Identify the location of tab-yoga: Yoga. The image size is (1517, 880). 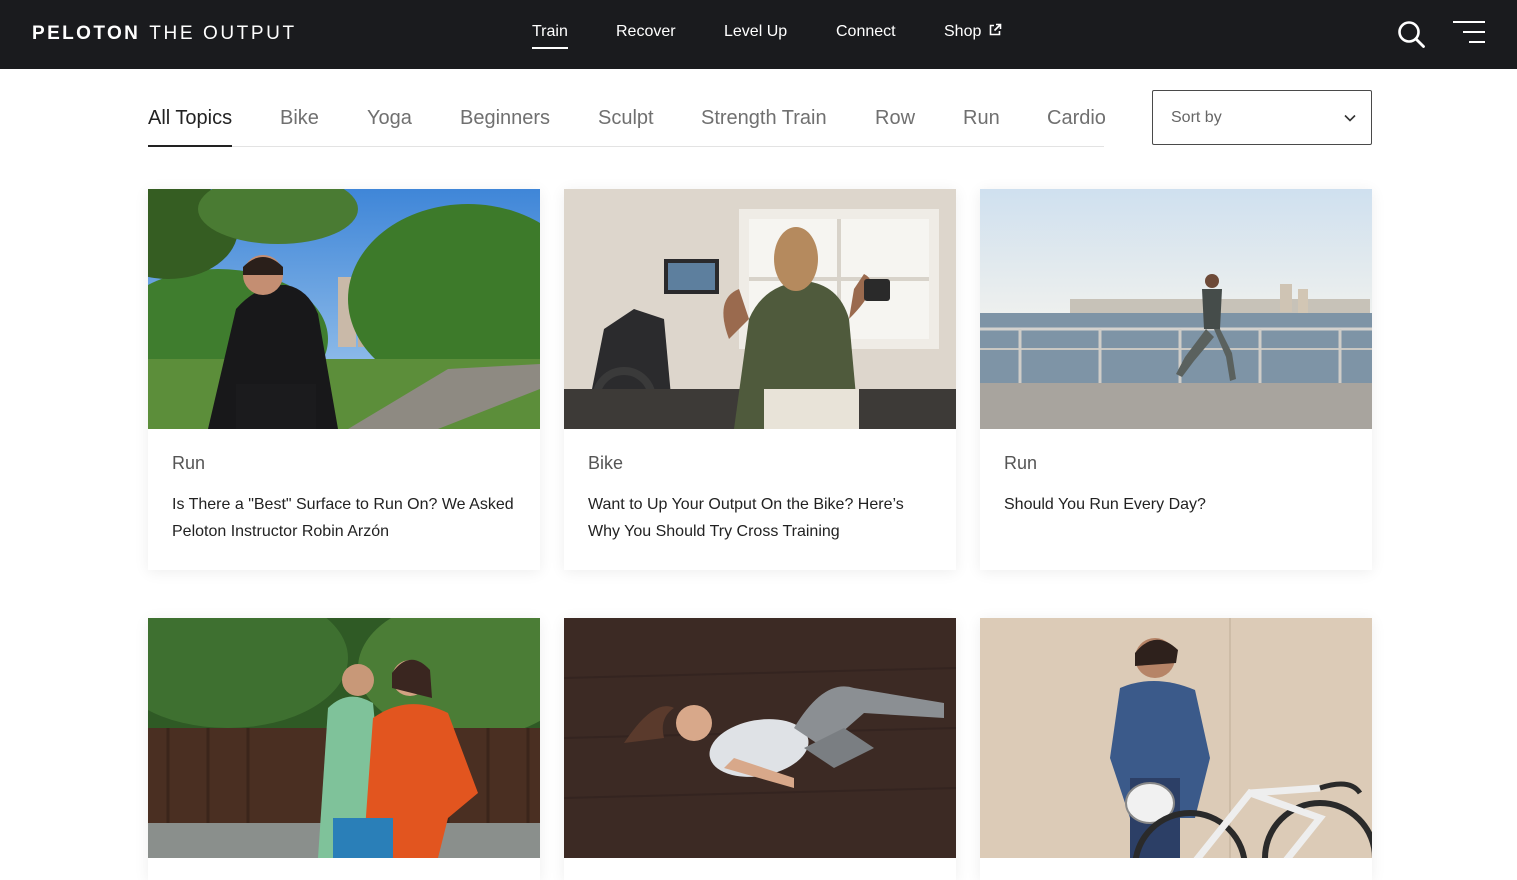
(389, 118).